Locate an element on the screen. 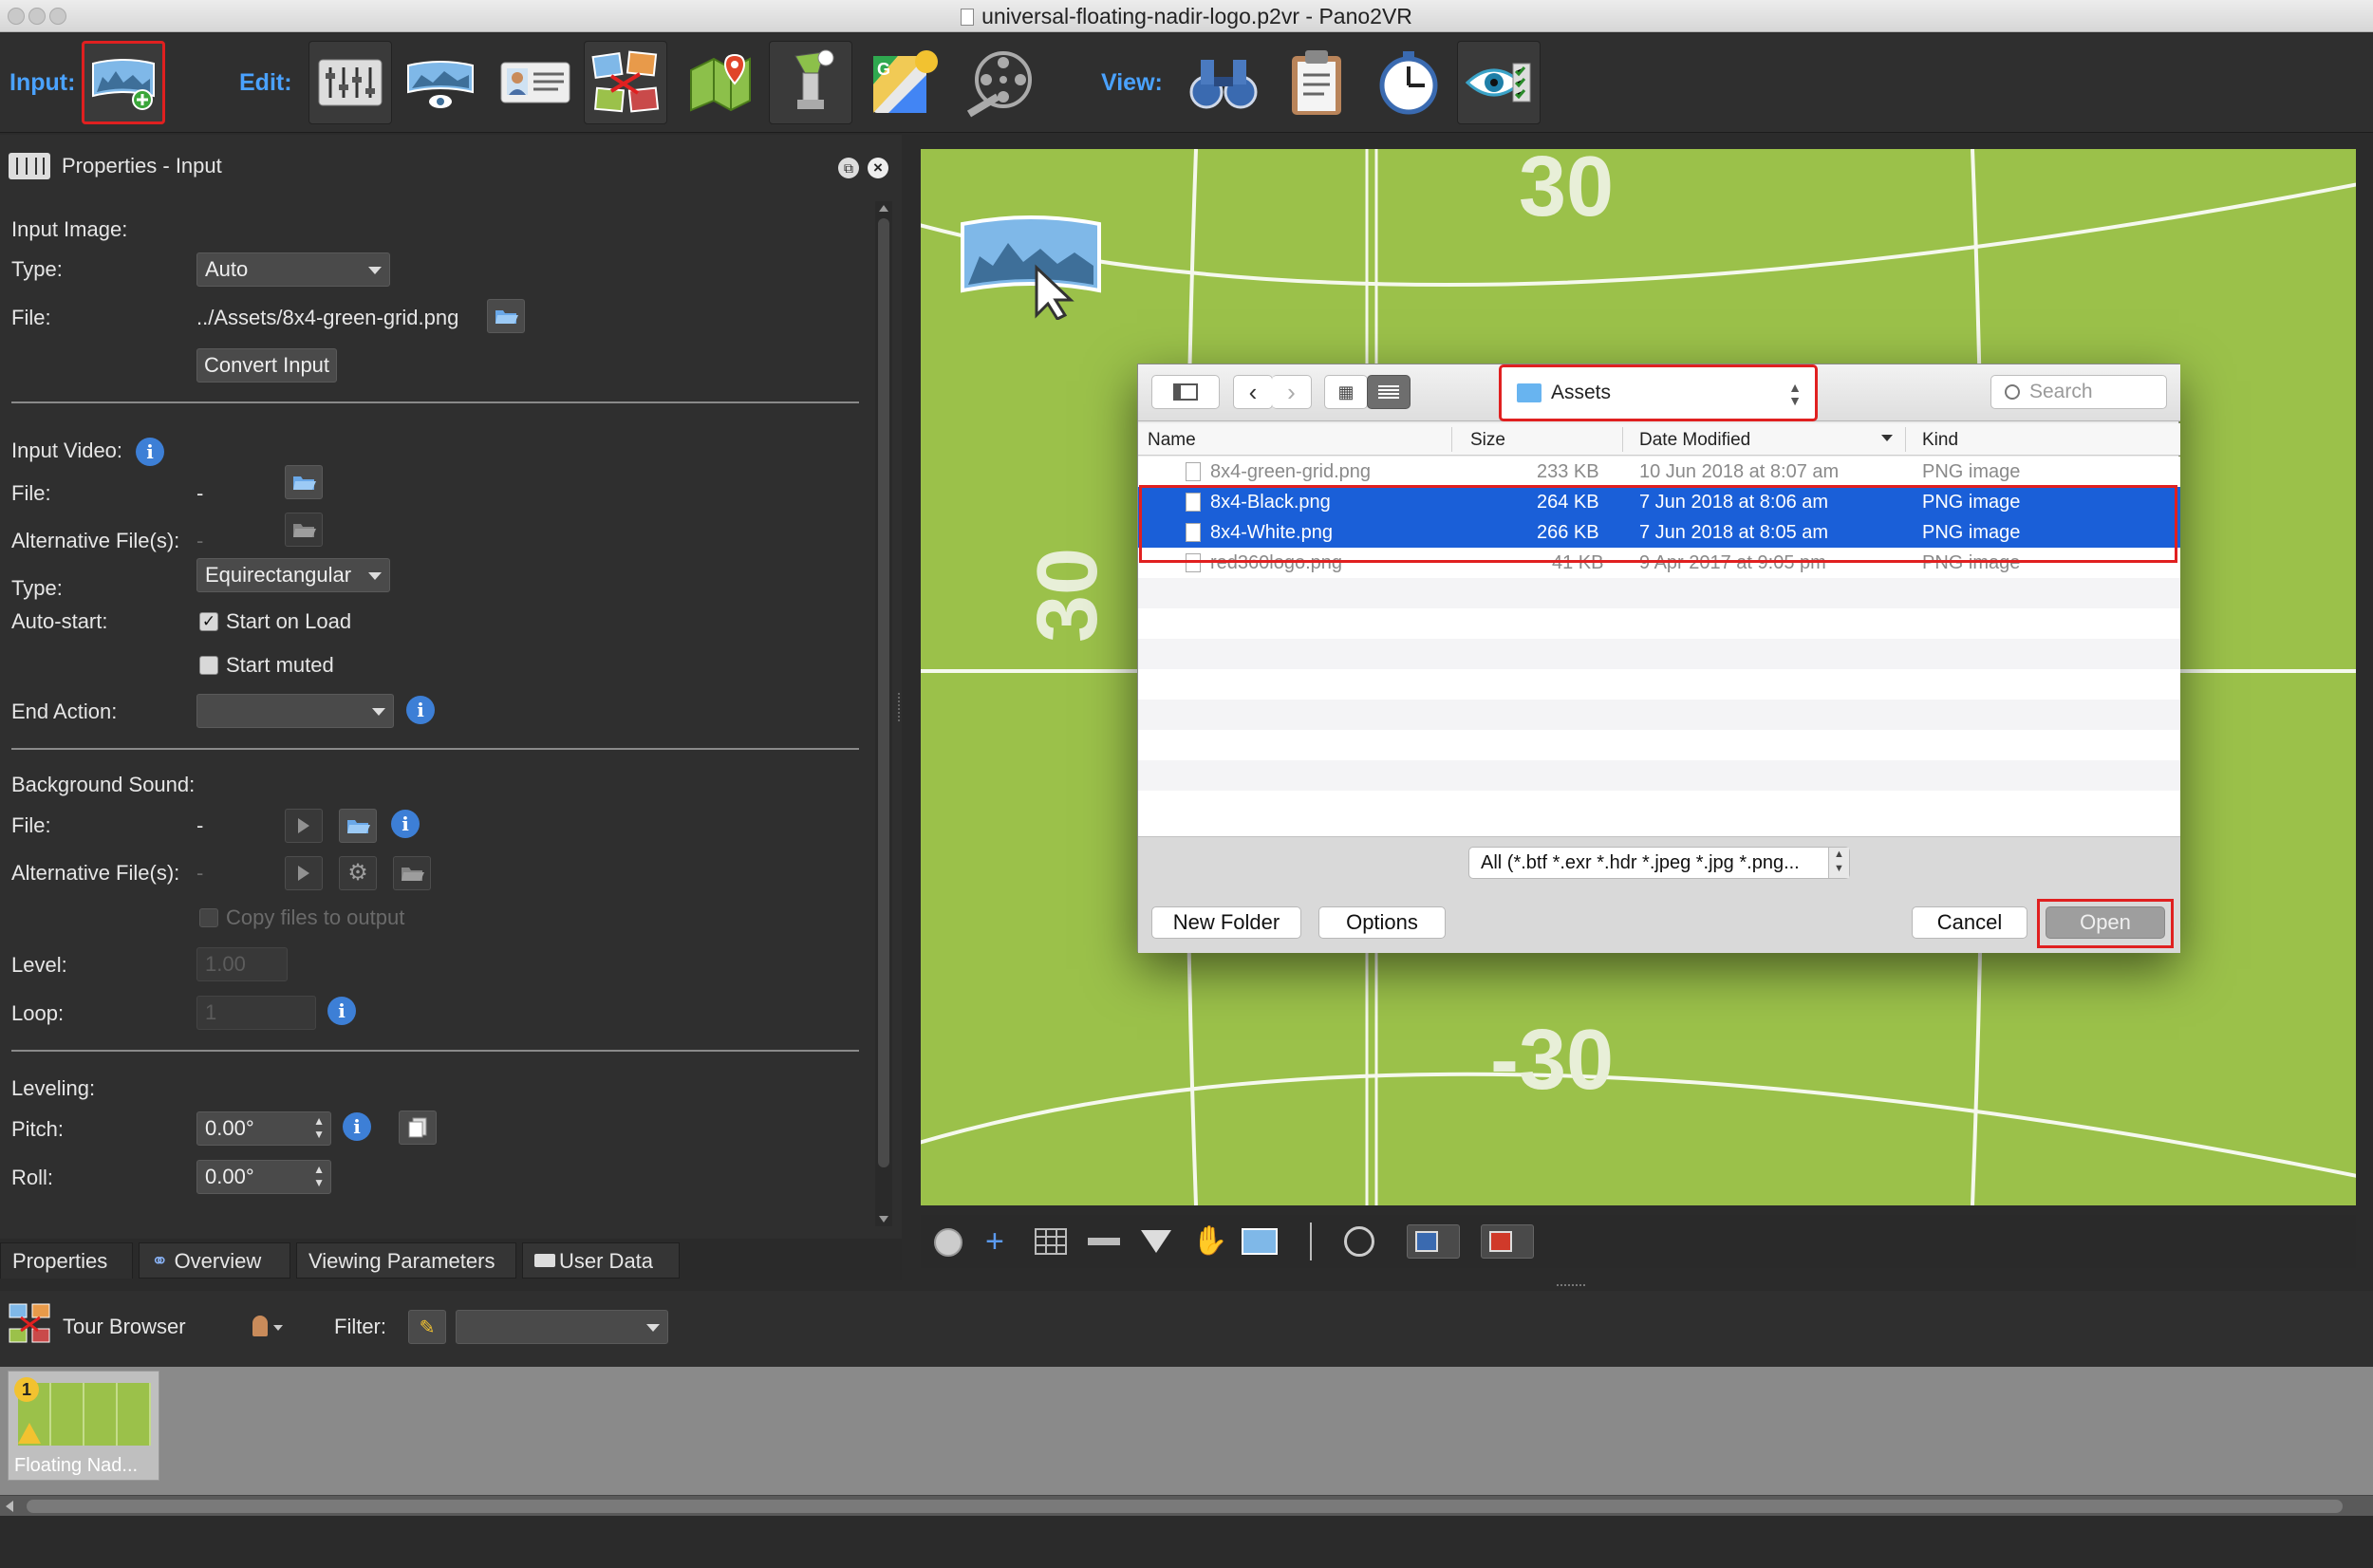 This screenshot has width=2373, height=1568. properties-scrollbar is located at coordinates (883, 714).